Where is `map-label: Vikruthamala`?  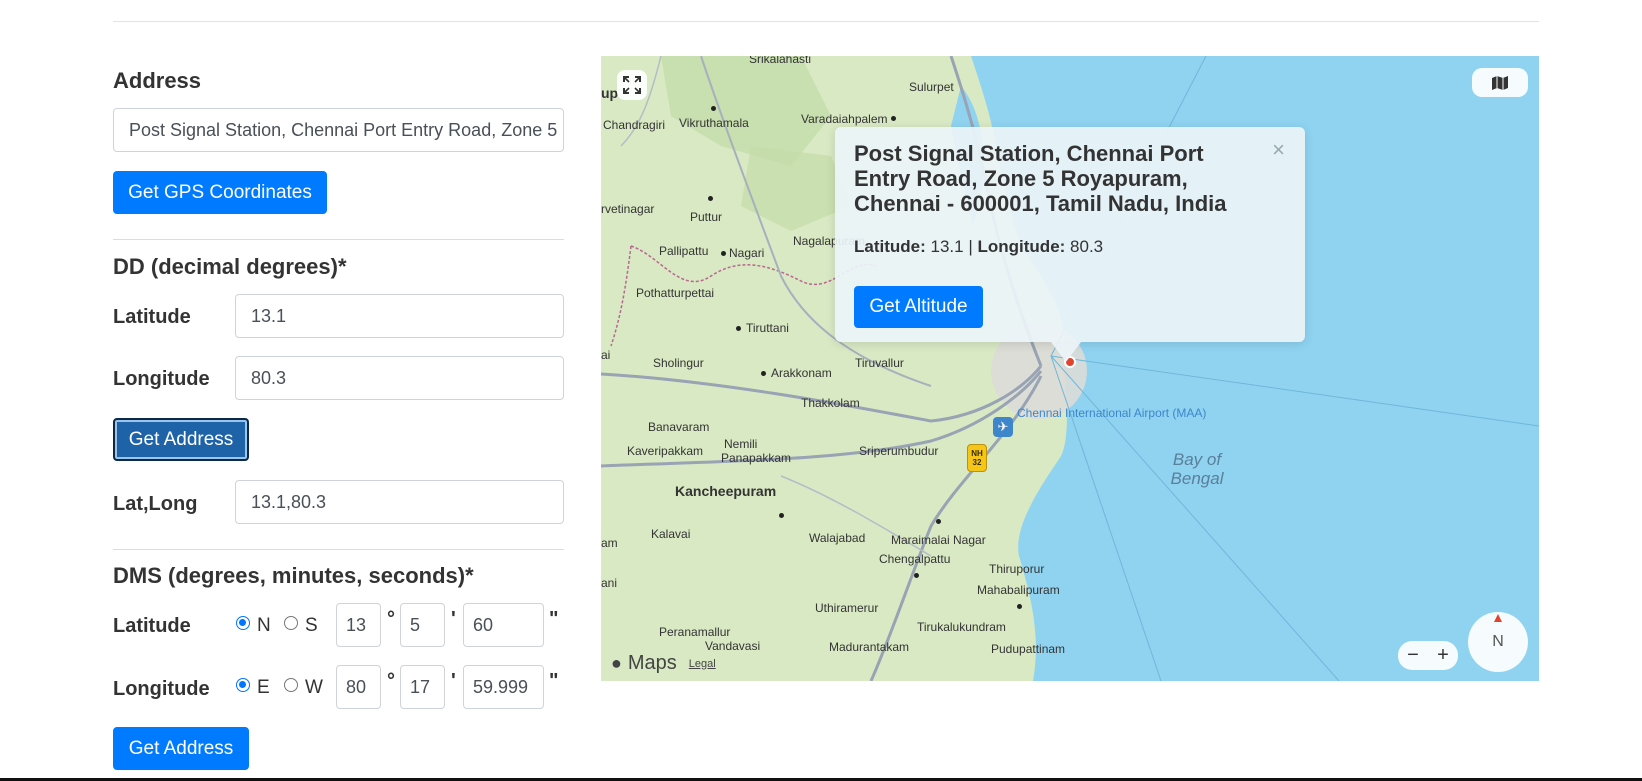
map-label: Vikruthamala is located at coordinates (714, 123).